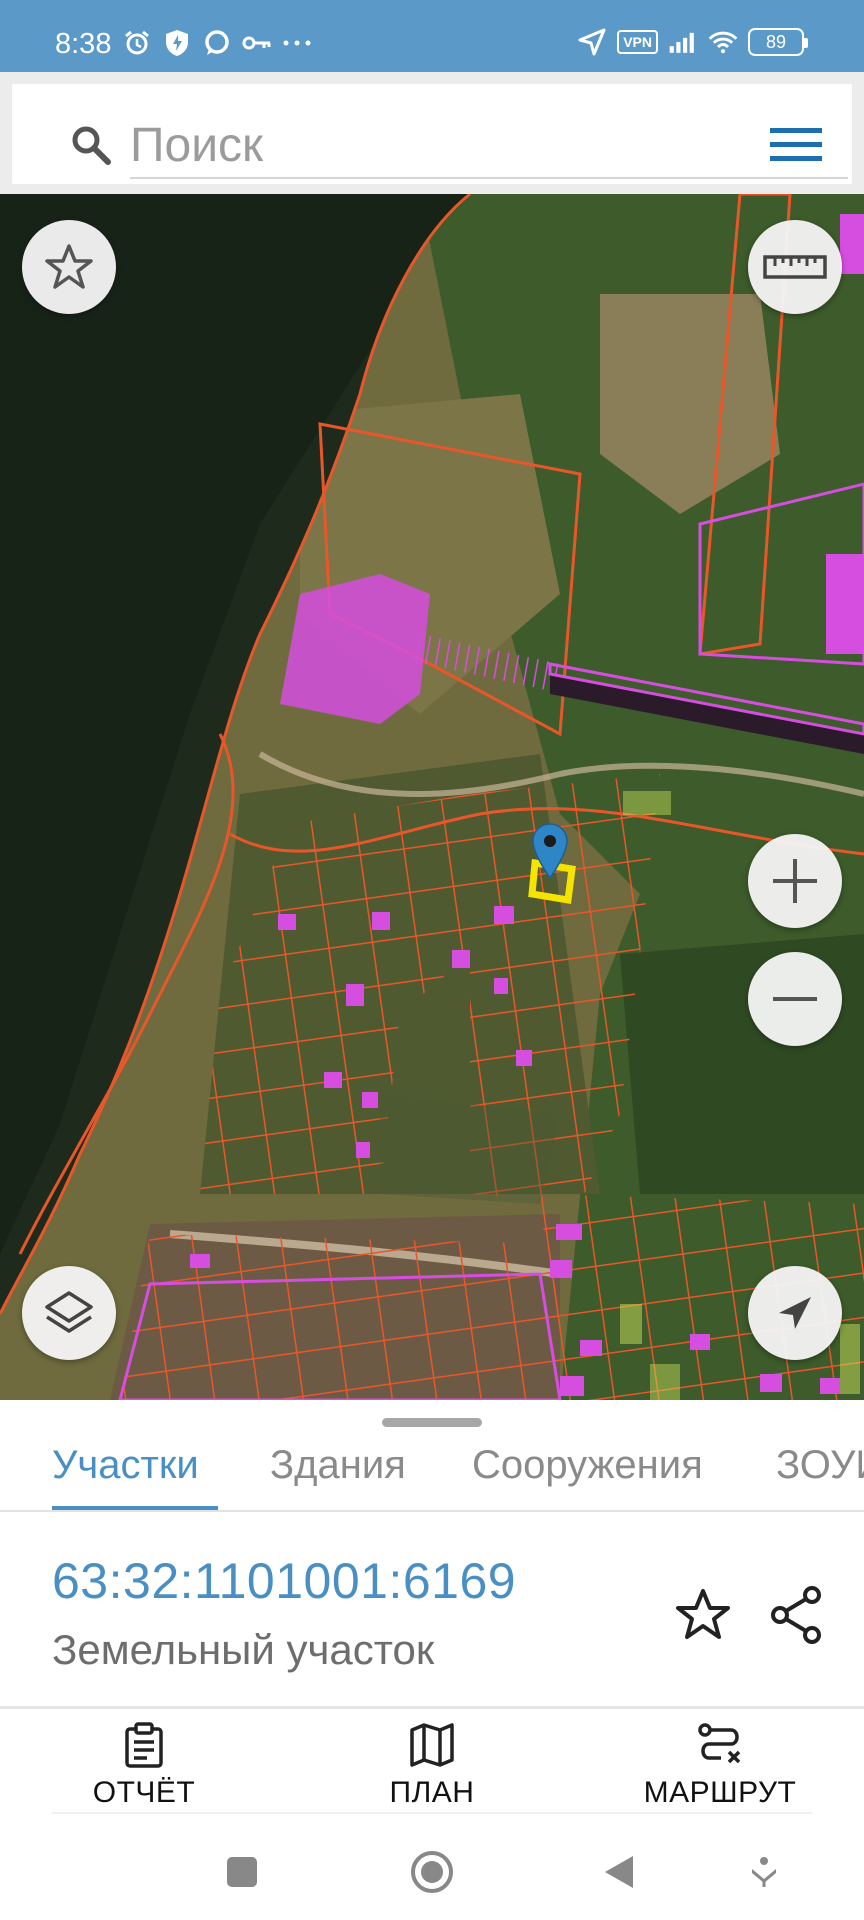  Describe the element at coordinates (637, 42) in the screenshot. I see `vpn-badge: VPN` at that location.